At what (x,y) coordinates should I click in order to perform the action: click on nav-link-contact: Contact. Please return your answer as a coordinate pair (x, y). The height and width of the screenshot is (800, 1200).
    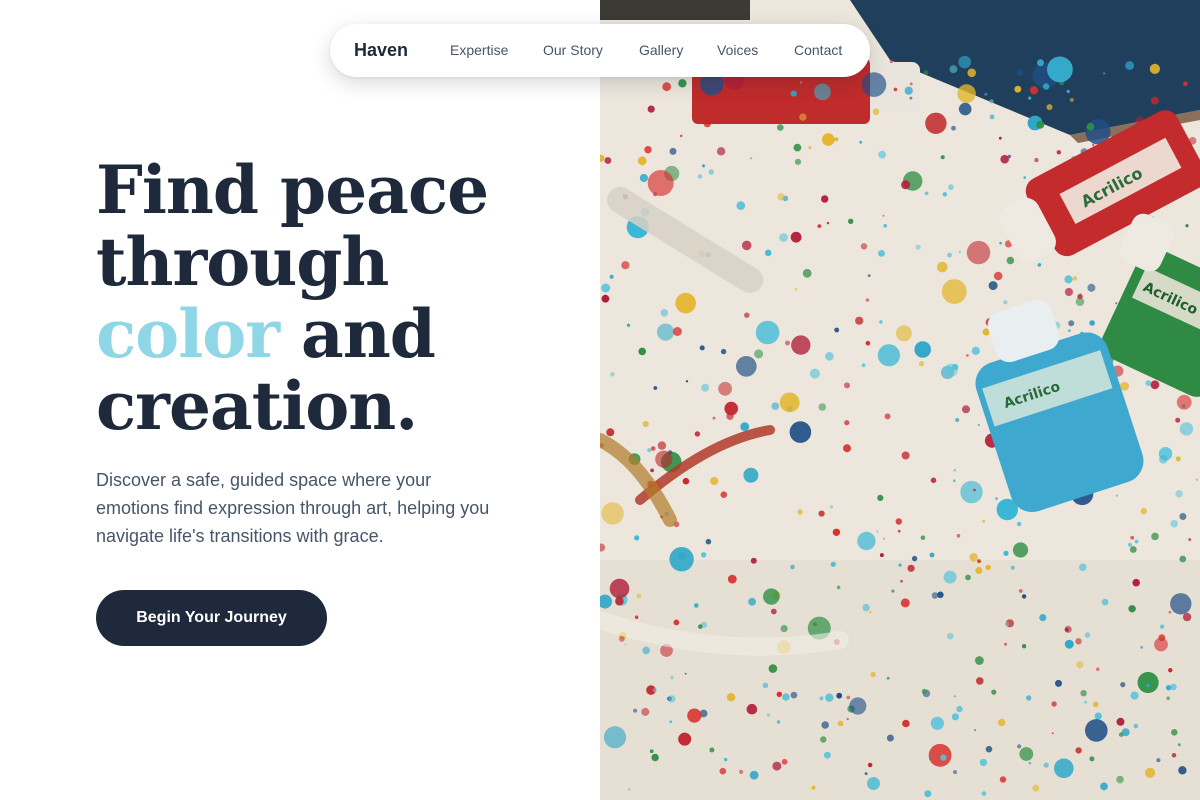
    Looking at the image, I should click on (818, 50).